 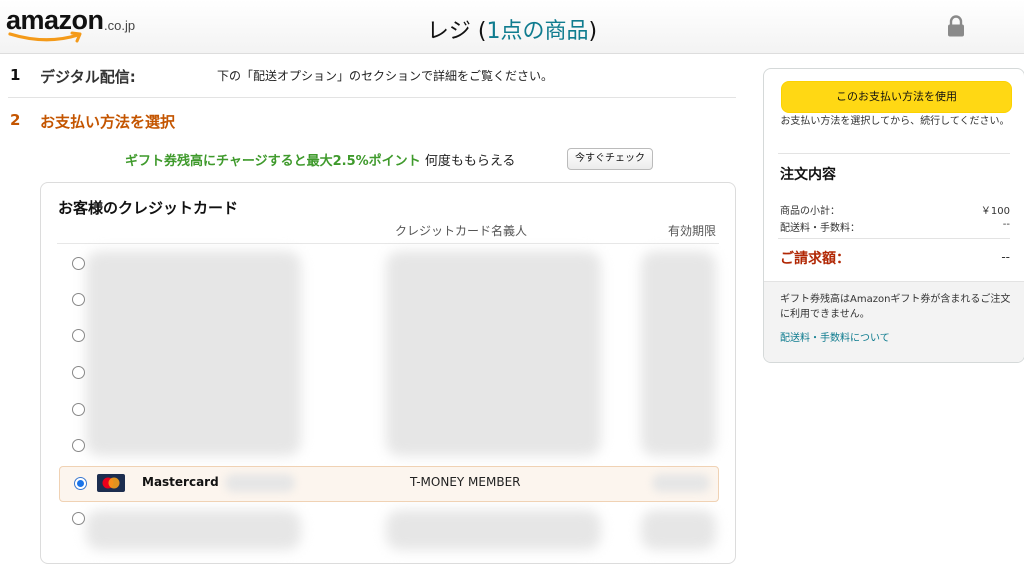 I want to click on order-total-label: ご請求額：, so click(x=815, y=259).